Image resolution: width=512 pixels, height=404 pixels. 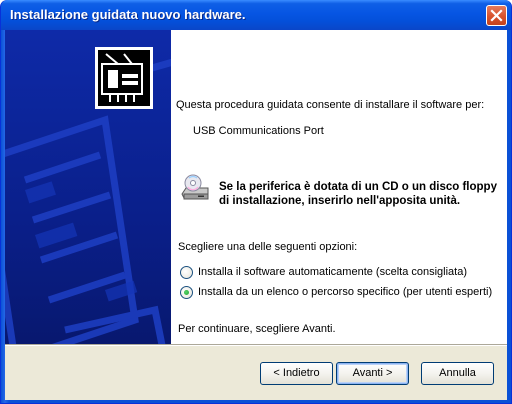 What do you see at coordinates (258, 131) in the screenshot?
I see `device-name: USB Communications Port` at bounding box center [258, 131].